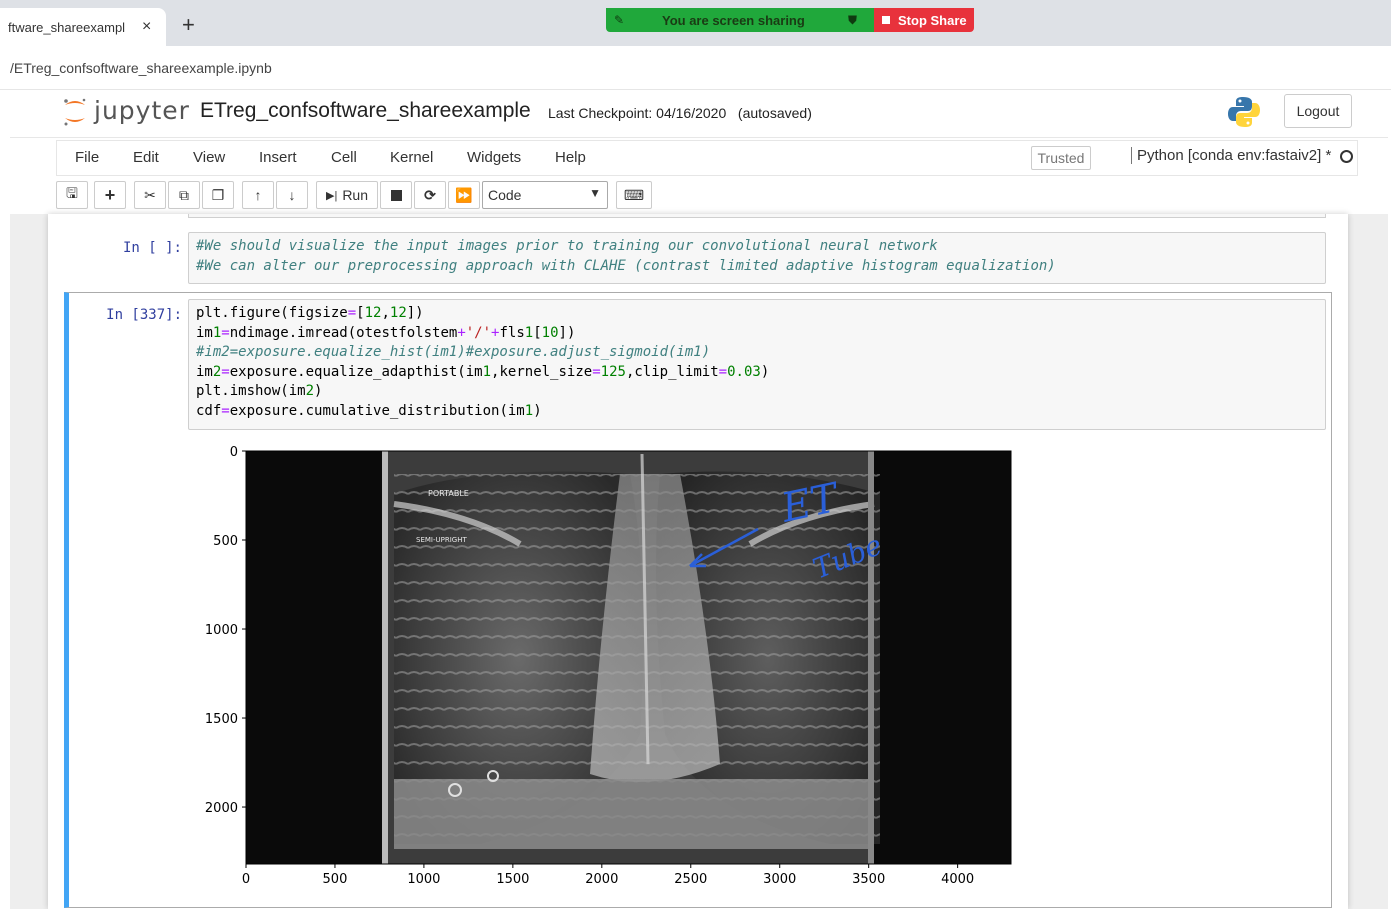  I want to click on paste-icon: ❐, so click(218, 194).